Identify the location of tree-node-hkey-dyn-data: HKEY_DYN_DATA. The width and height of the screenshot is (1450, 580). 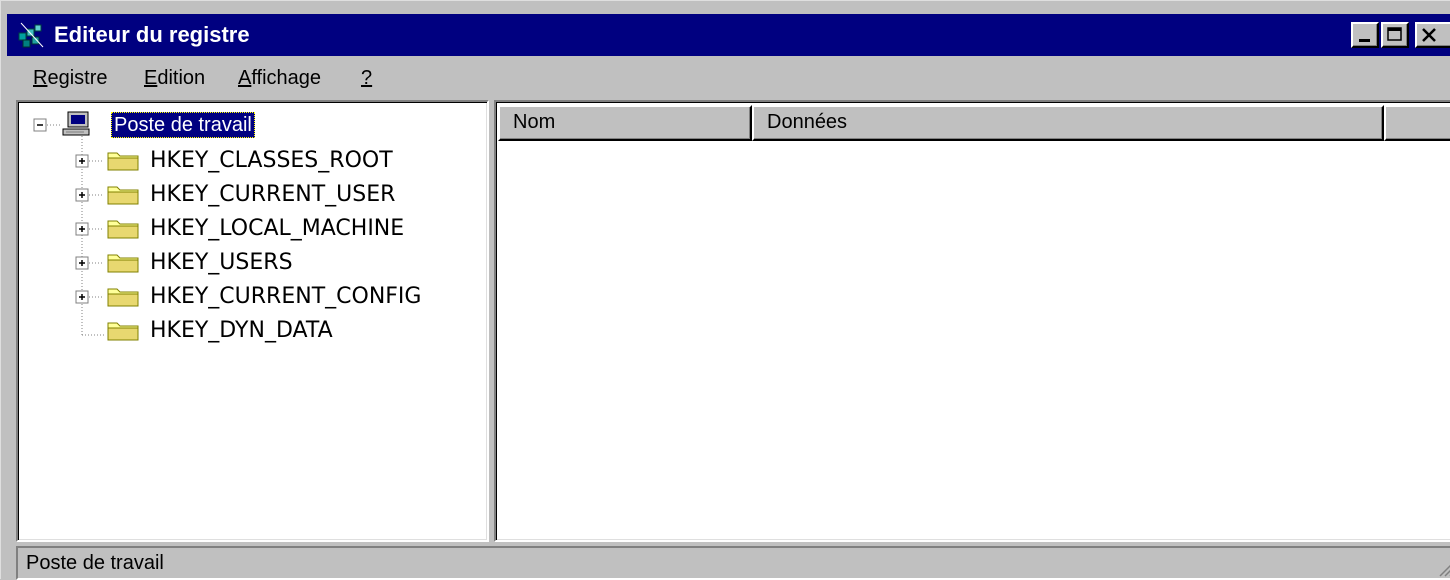
(241, 331).